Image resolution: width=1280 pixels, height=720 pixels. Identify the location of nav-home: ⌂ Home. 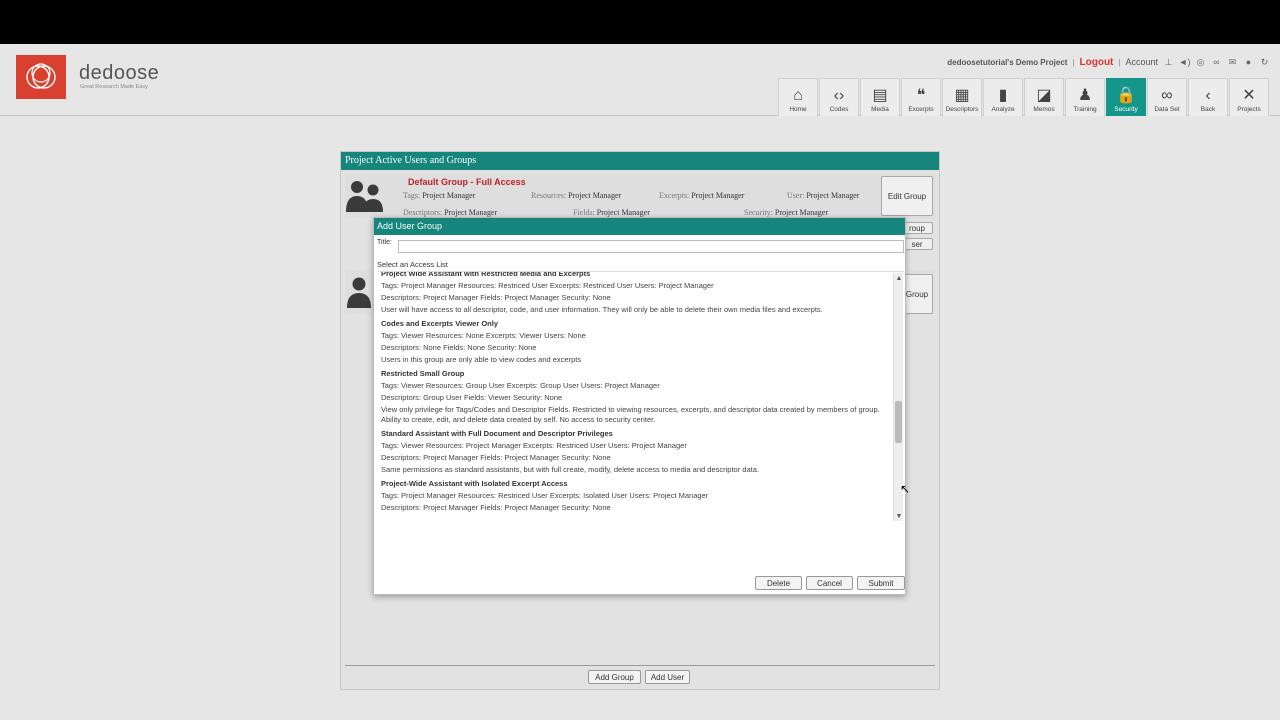
(798, 97).